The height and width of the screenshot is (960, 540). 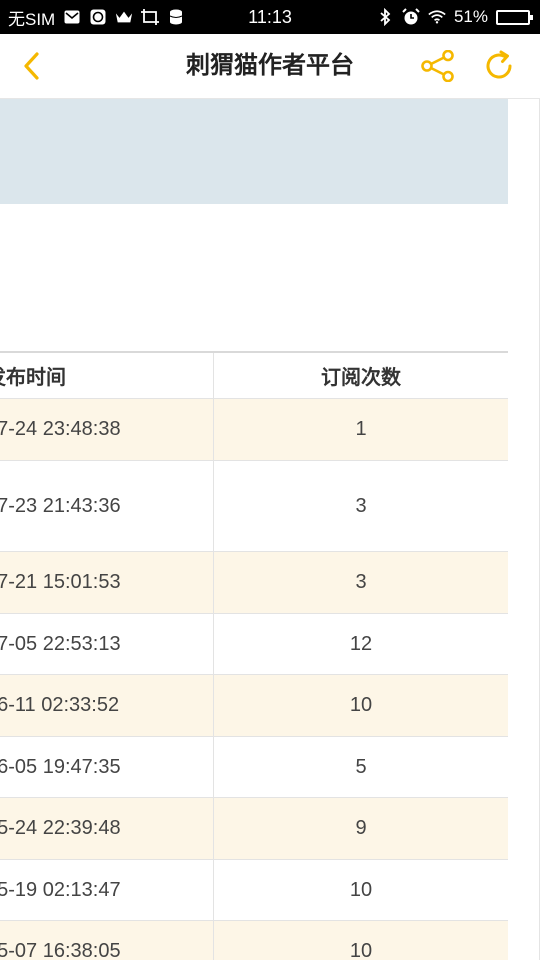 What do you see at coordinates (361, 766) in the screenshot?
I see `subscription-count: 5` at bounding box center [361, 766].